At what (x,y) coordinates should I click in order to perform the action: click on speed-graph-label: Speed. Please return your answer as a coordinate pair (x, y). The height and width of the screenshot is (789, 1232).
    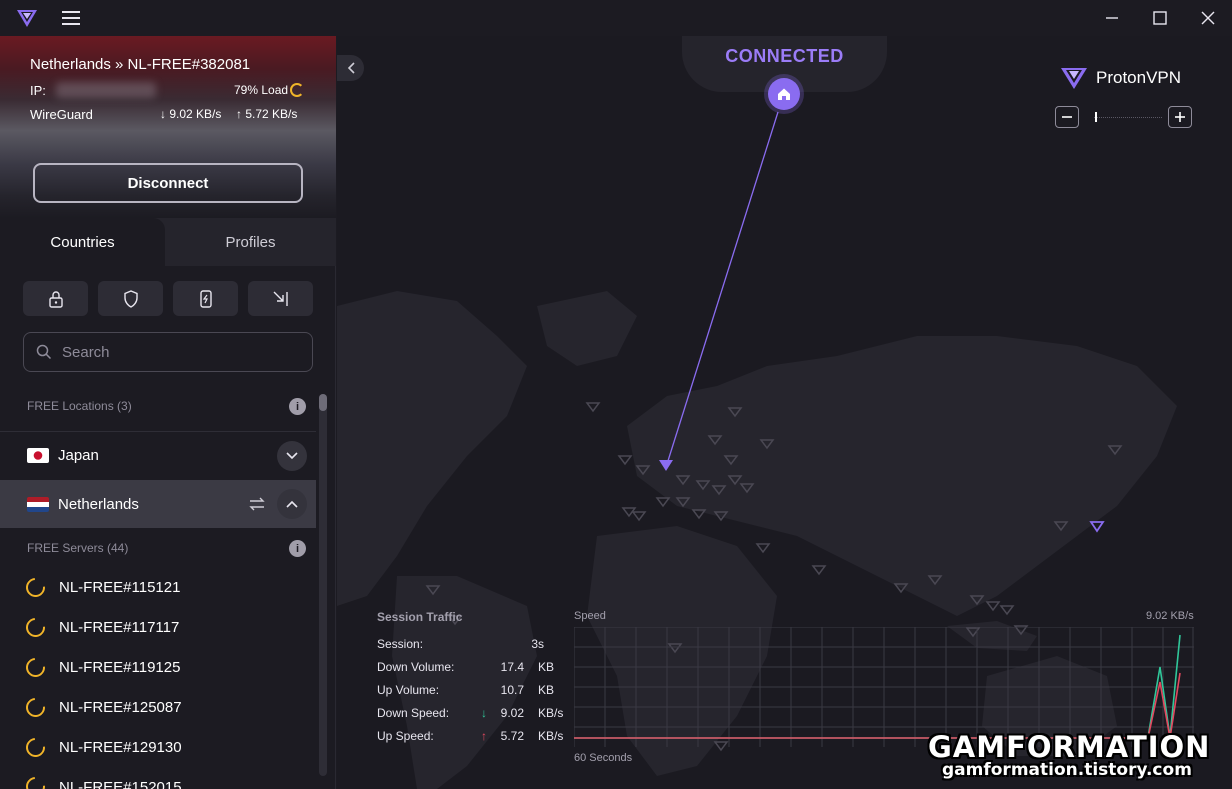
    Looking at the image, I should click on (590, 616).